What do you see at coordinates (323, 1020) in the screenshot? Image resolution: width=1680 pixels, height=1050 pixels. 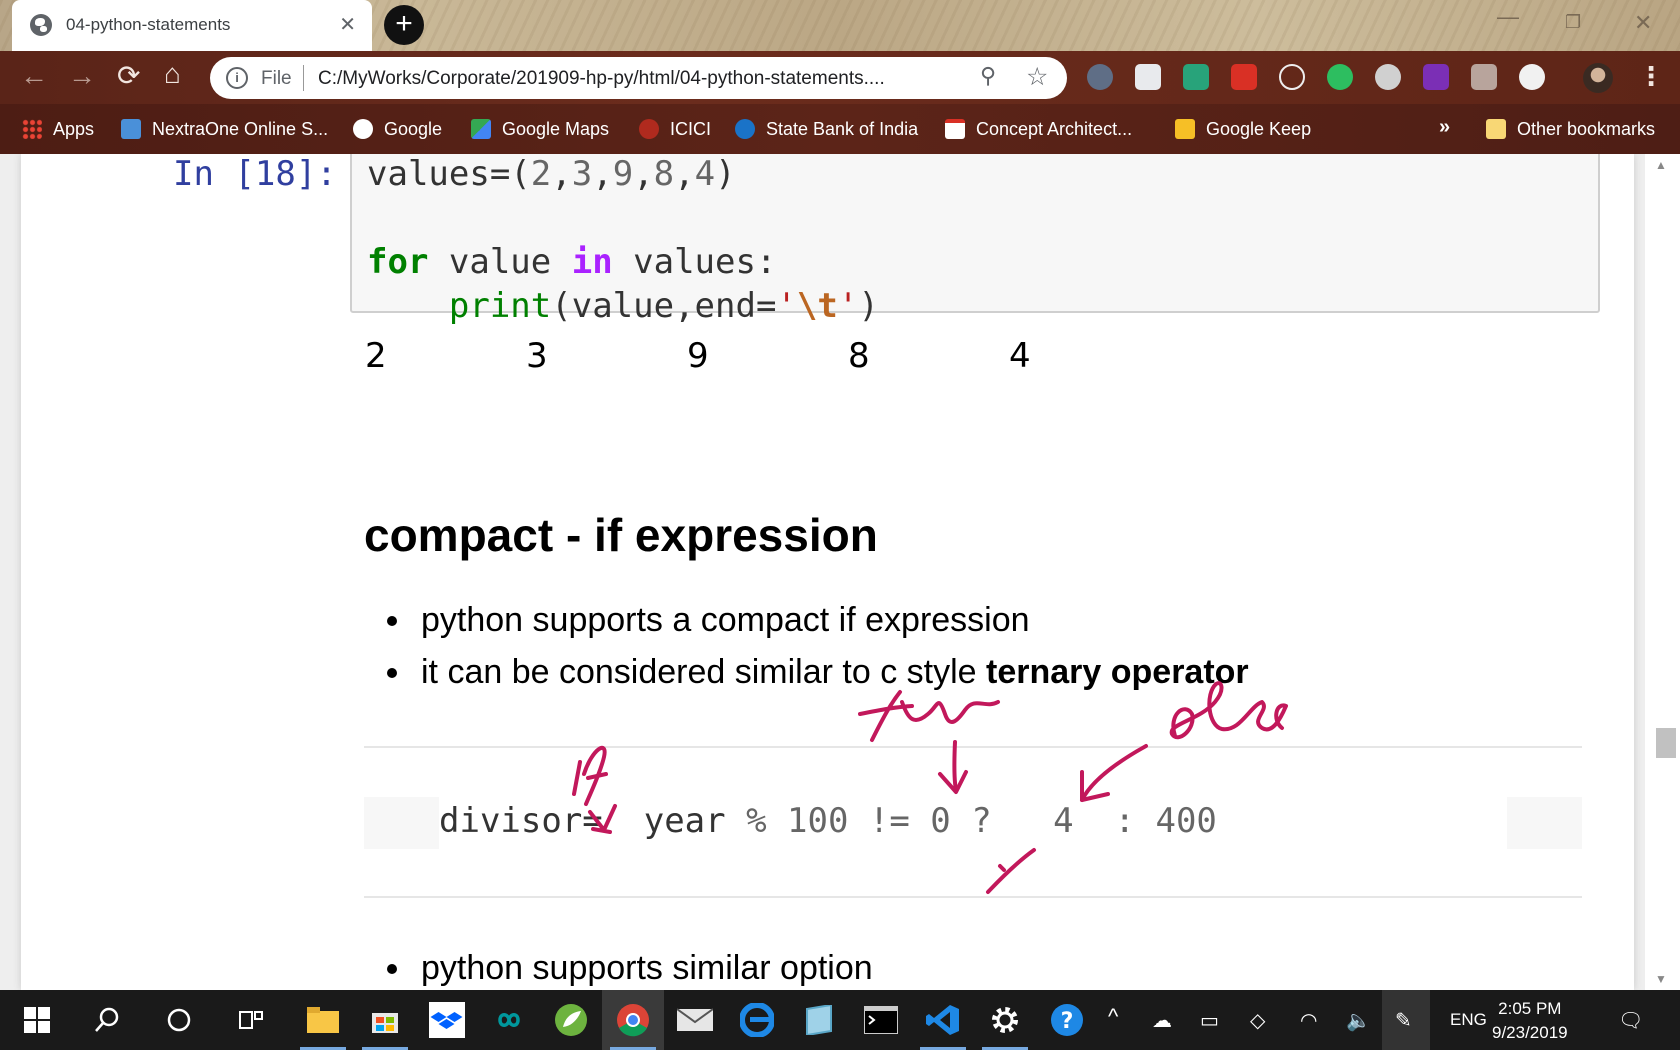 I see `file-explorer-button` at bounding box center [323, 1020].